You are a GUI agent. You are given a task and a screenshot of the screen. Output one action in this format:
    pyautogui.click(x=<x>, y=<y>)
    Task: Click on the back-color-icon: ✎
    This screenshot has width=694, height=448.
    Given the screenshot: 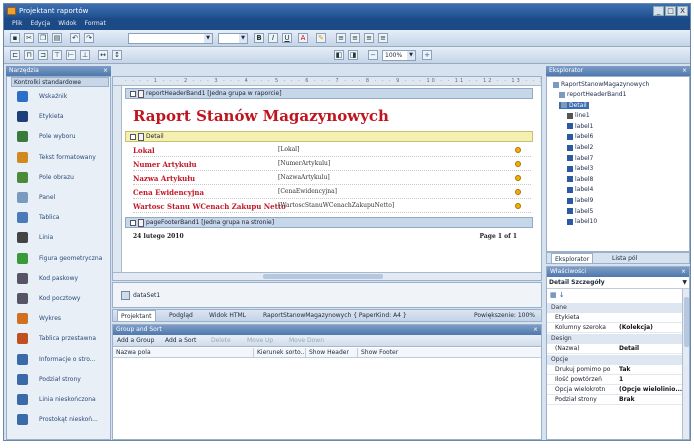 What is the action you would take?
    pyautogui.click(x=321, y=38)
    